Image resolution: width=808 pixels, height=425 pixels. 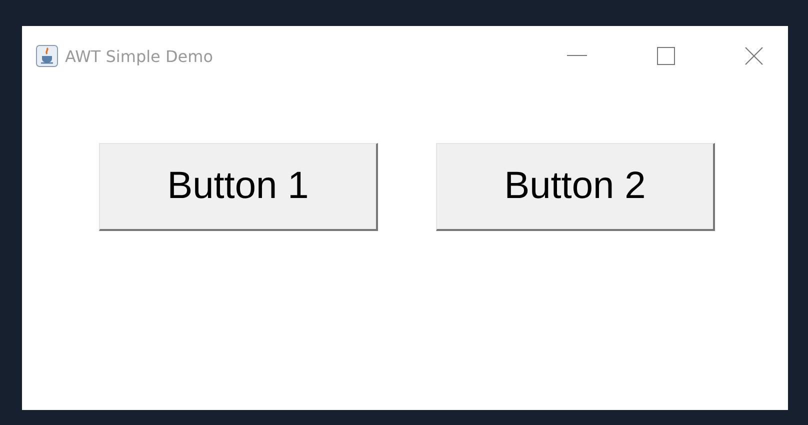 I want to click on close-icon, so click(x=754, y=56).